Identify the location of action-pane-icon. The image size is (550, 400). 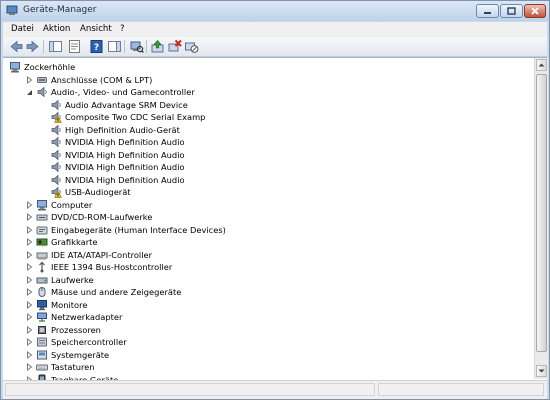
(114, 46).